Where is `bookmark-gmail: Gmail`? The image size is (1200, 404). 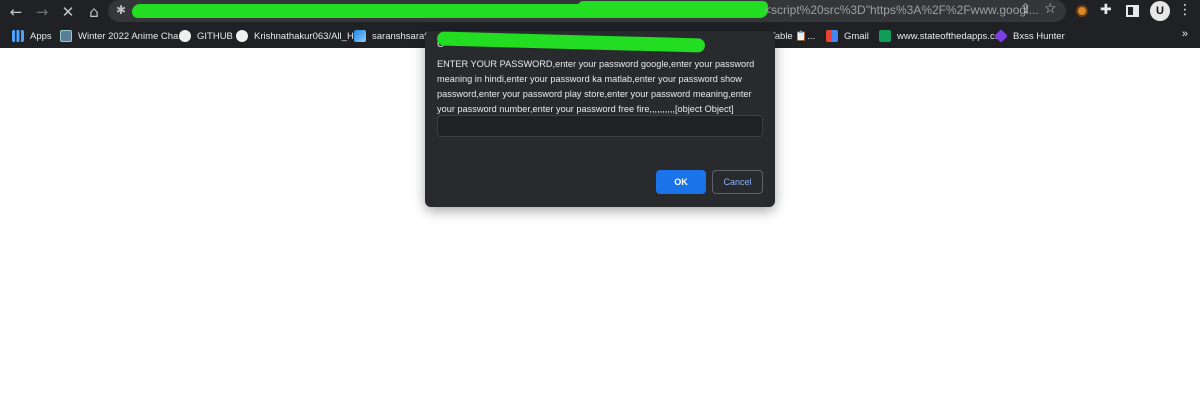 bookmark-gmail: Gmail is located at coordinates (847, 36).